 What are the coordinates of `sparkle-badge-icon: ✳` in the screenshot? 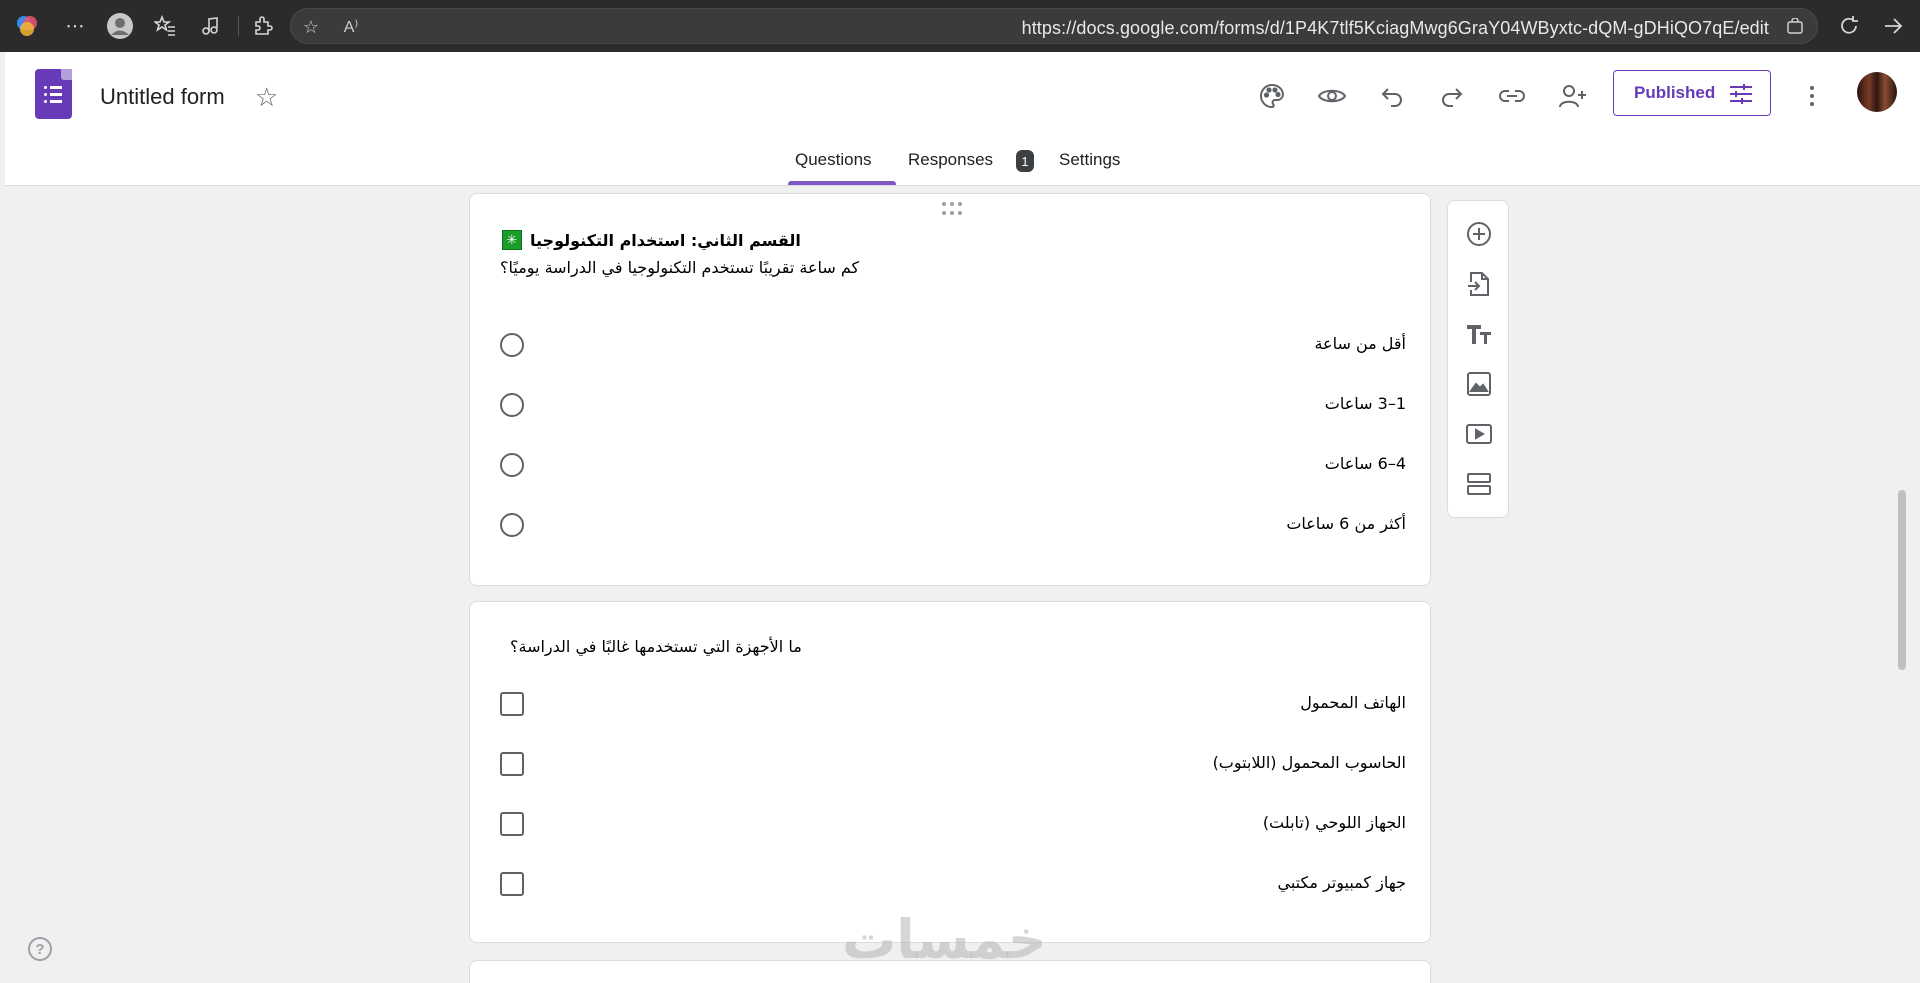 It's located at (512, 240).